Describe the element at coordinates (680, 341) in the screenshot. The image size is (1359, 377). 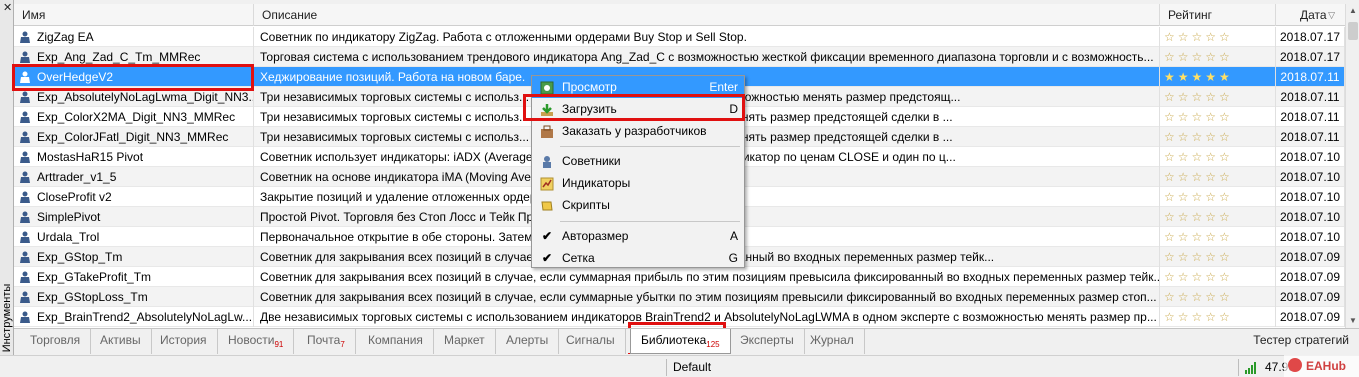
I see `tab-library: Библиотека125` at that location.